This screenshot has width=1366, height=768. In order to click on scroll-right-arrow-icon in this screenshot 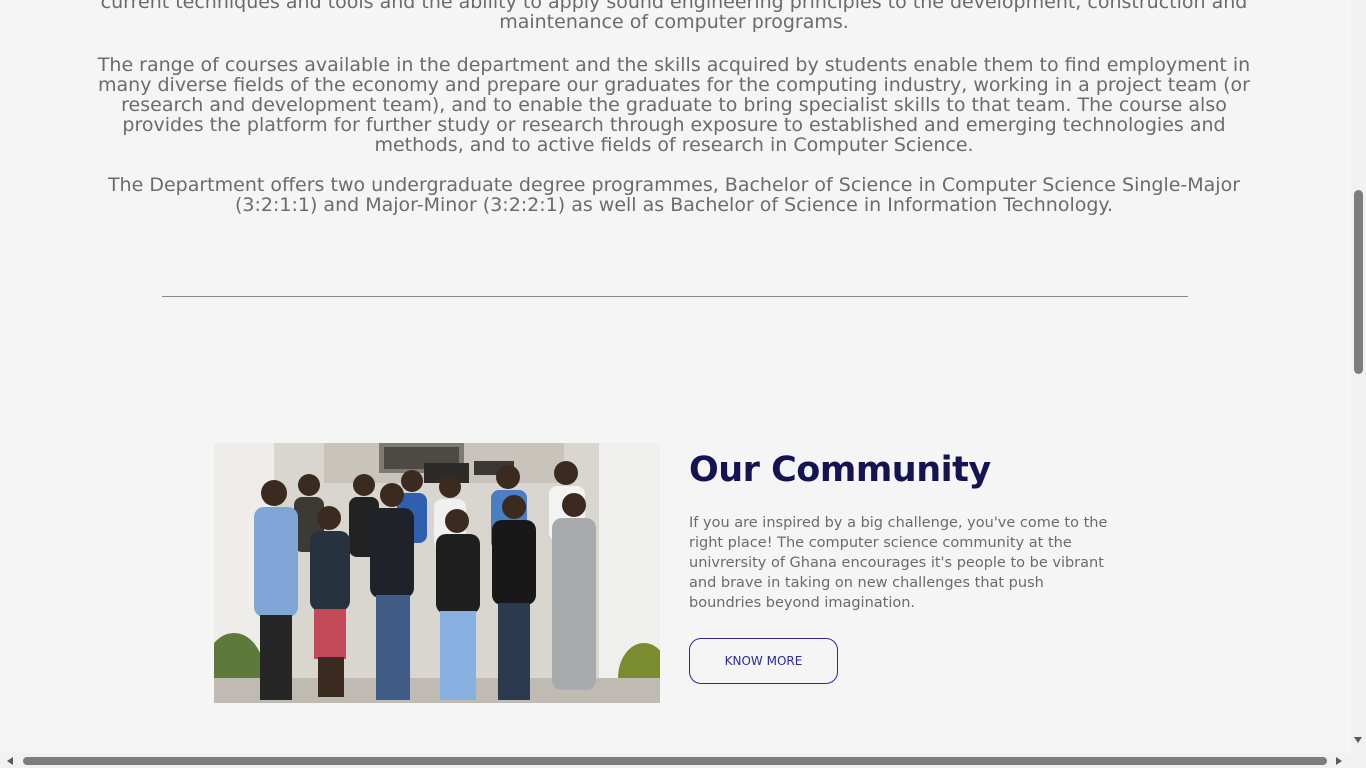, I will do `click(1339, 761)`.